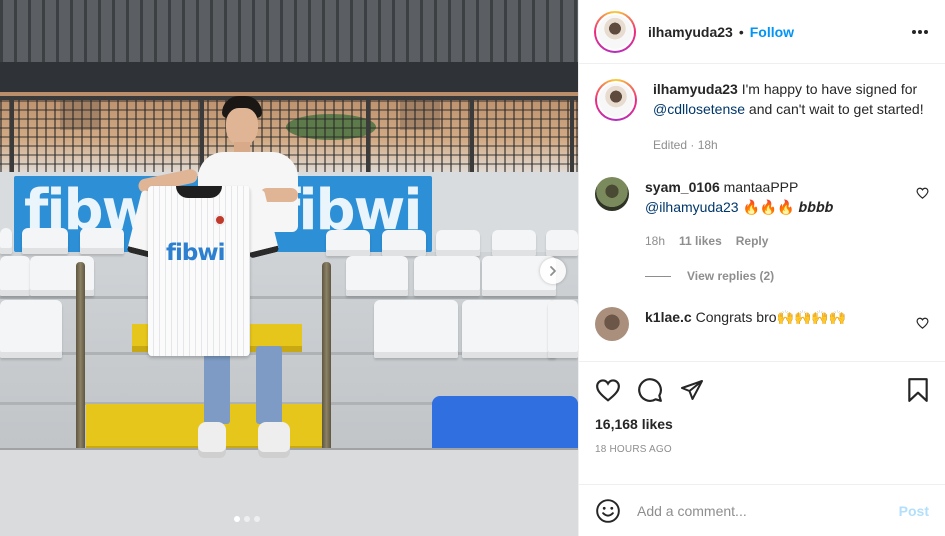 The width and height of the screenshot is (945, 536). I want to click on share-button, so click(692, 390).